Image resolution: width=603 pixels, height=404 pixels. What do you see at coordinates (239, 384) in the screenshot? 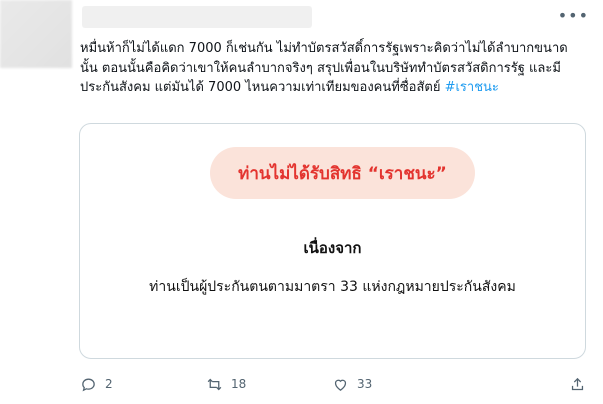
I see `retweet-count: 18` at bounding box center [239, 384].